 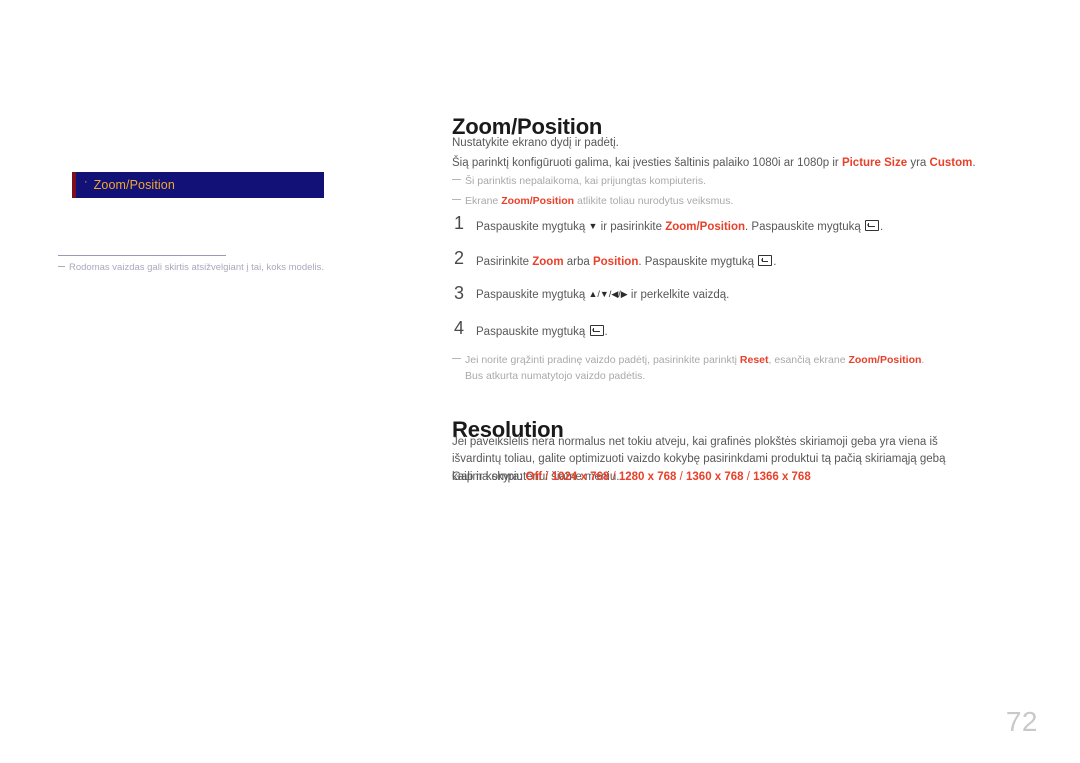 I want to click on description-line-1: Nustatykite ekrano dydį ir padėtį., so click(x=535, y=143).